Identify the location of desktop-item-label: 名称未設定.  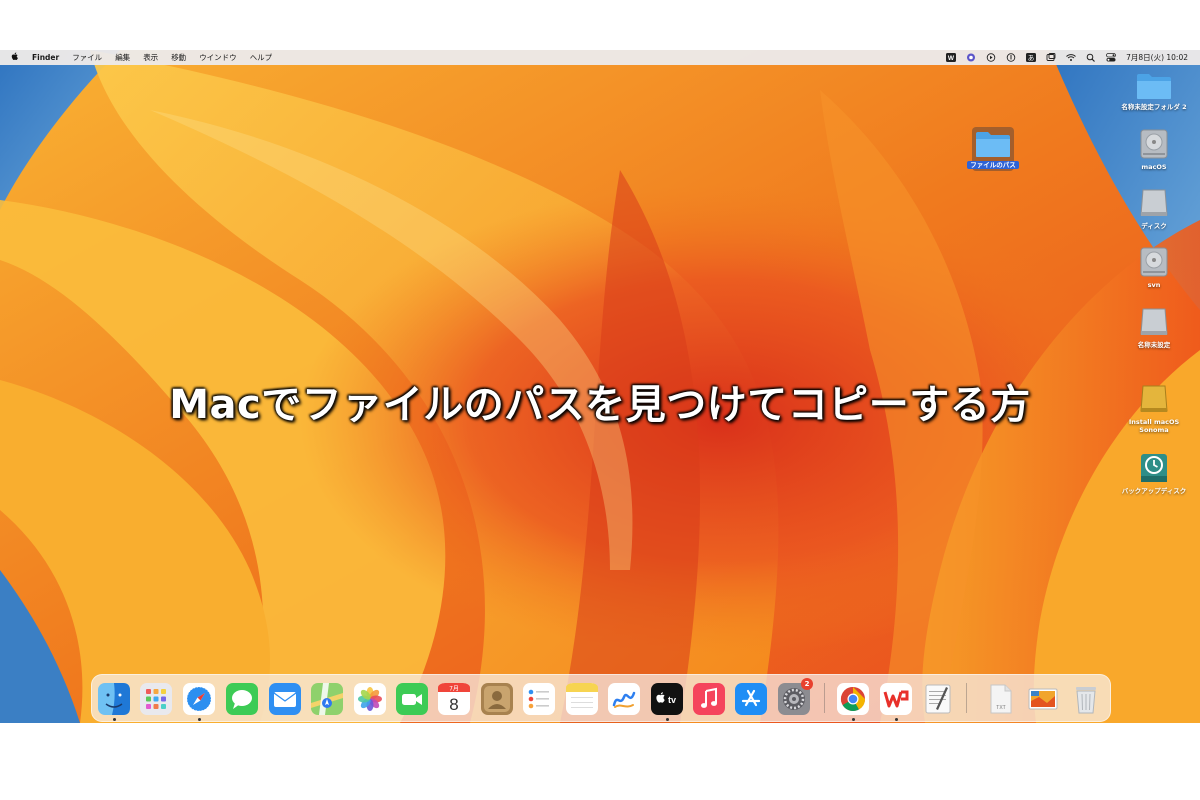
(1154, 345).